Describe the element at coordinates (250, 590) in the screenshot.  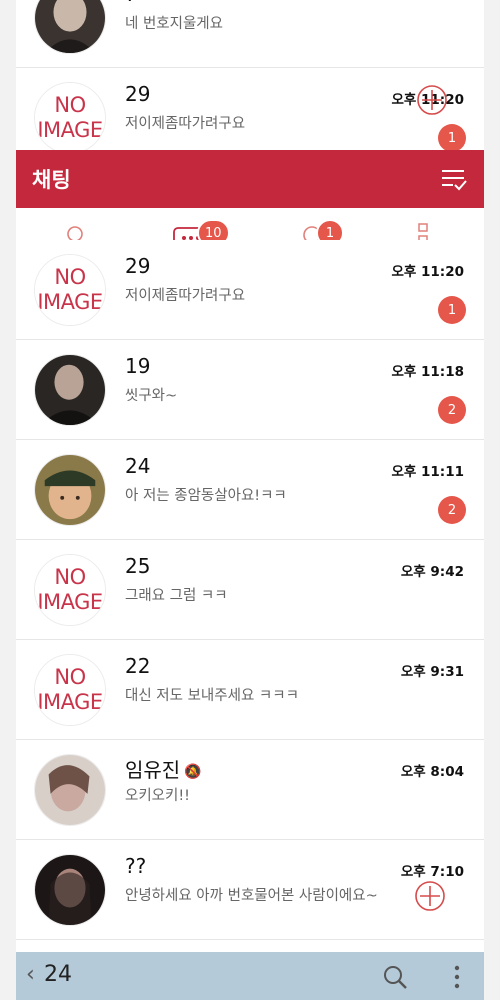
I see `chat-row: NO IMAGE 25 그래요 그럼 ㅋㅋ 오후 9:42` at that location.